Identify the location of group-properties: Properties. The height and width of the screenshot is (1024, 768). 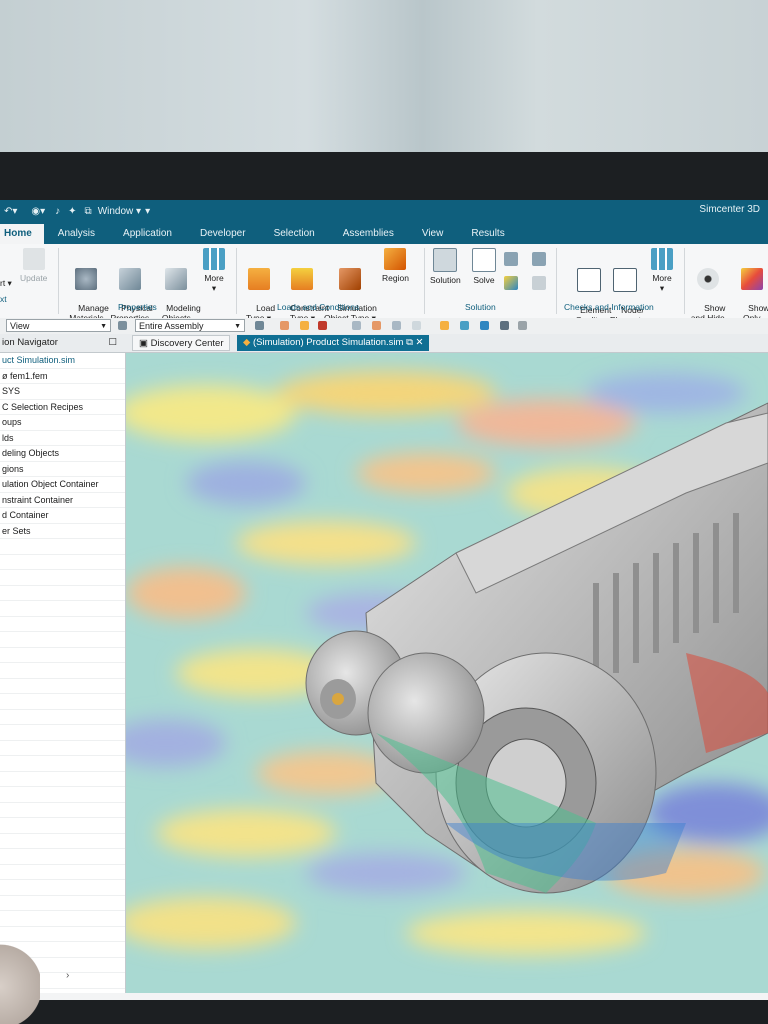
(137, 307).